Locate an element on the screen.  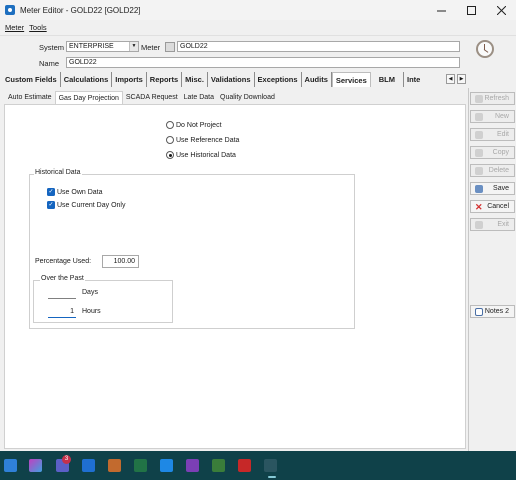
tab-scada-request: SCADA Request is located at coordinates (152, 97).